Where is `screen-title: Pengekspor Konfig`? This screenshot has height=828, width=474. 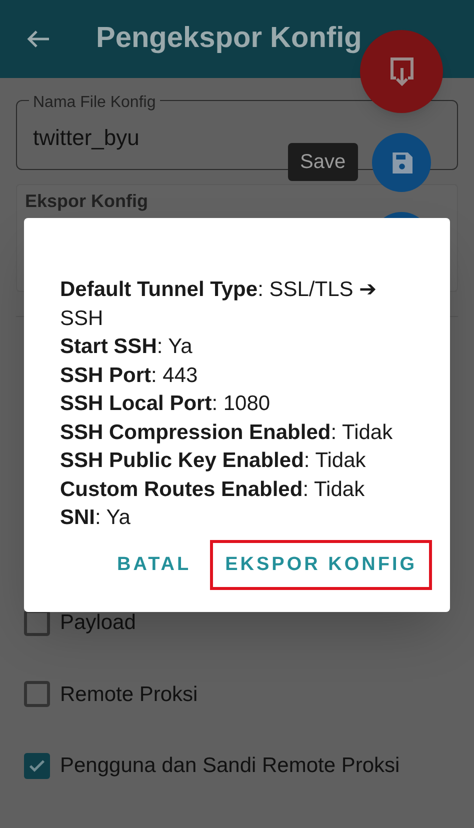 screen-title: Pengekspor Konfig is located at coordinates (229, 38).